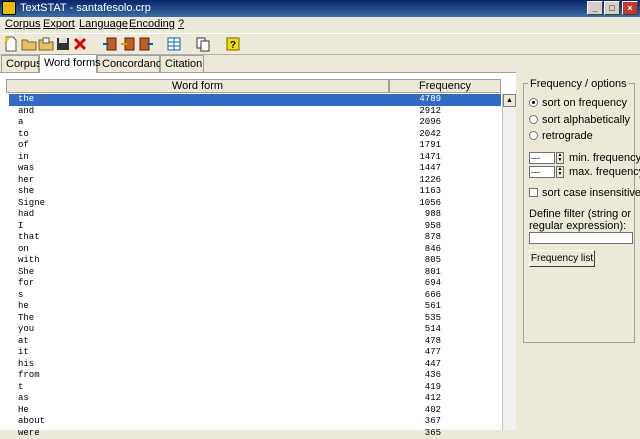 Image resolution: width=640 pixels, height=439 pixels. What do you see at coordinates (433, 352) in the screenshot?
I see `frequency-cell: 477` at bounding box center [433, 352].